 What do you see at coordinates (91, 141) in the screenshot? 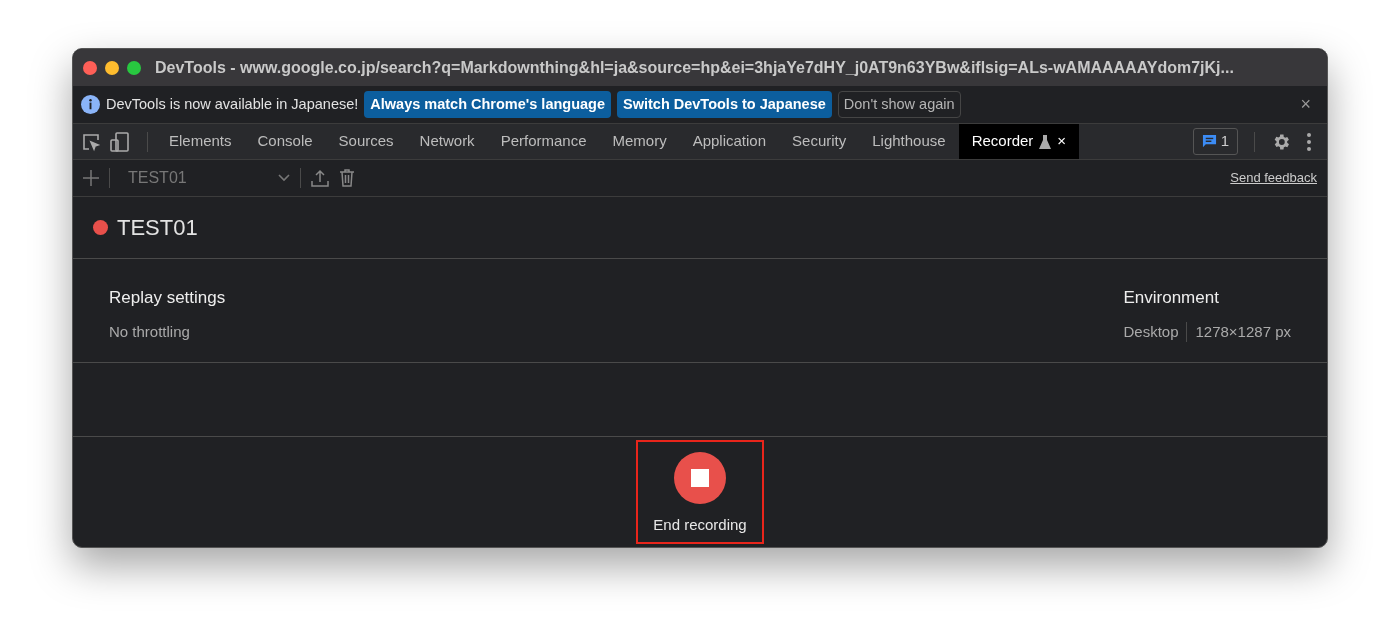
I see `inspect-icon` at bounding box center [91, 141].